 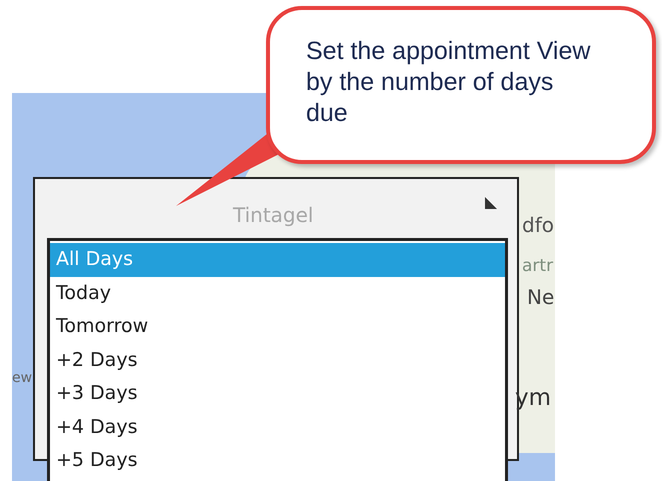 I want to click on dropdown-option: Tomorrow, so click(x=277, y=327).